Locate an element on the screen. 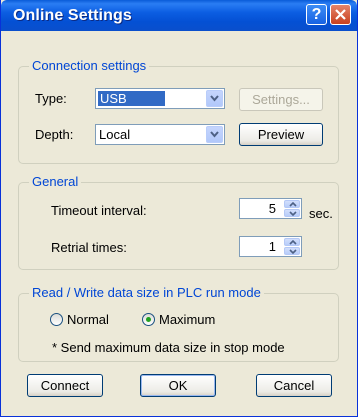  maximum-radio is located at coordinates (148, 319).